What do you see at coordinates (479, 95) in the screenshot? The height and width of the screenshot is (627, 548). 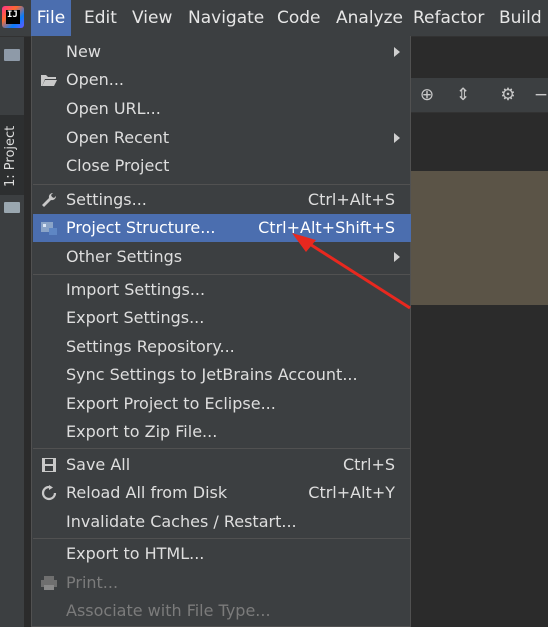 I see `project-panel-toolbar: ⊕ ⇕ ⚙ −` at bounding box center [479, 95].